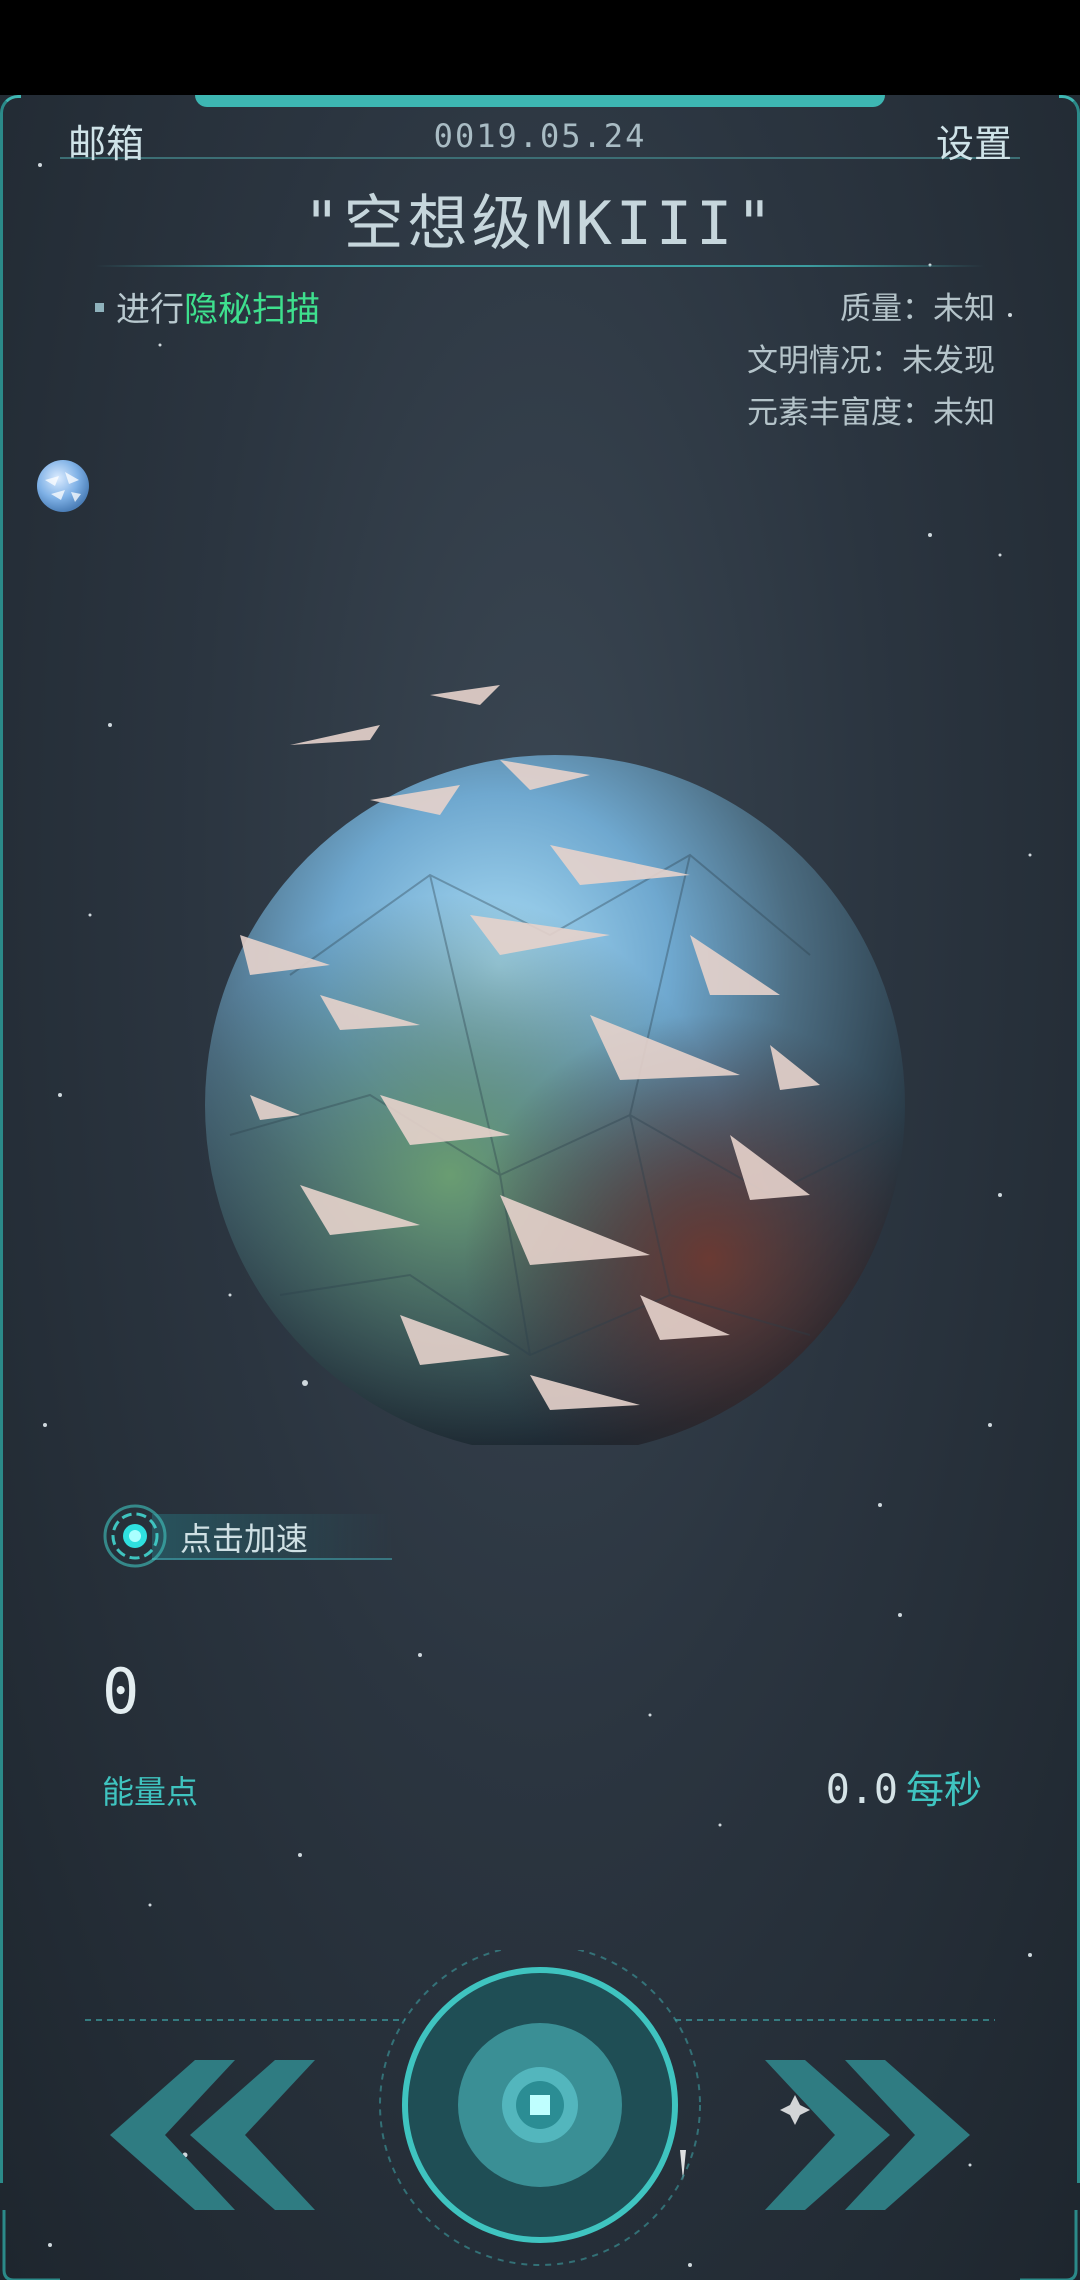  I want to click on civilization-info: 文明情况：未发现, so click(871, 361).